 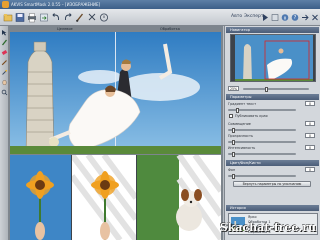 I want to click on navigator-header: Навигатор, so click(x=272, y=30).